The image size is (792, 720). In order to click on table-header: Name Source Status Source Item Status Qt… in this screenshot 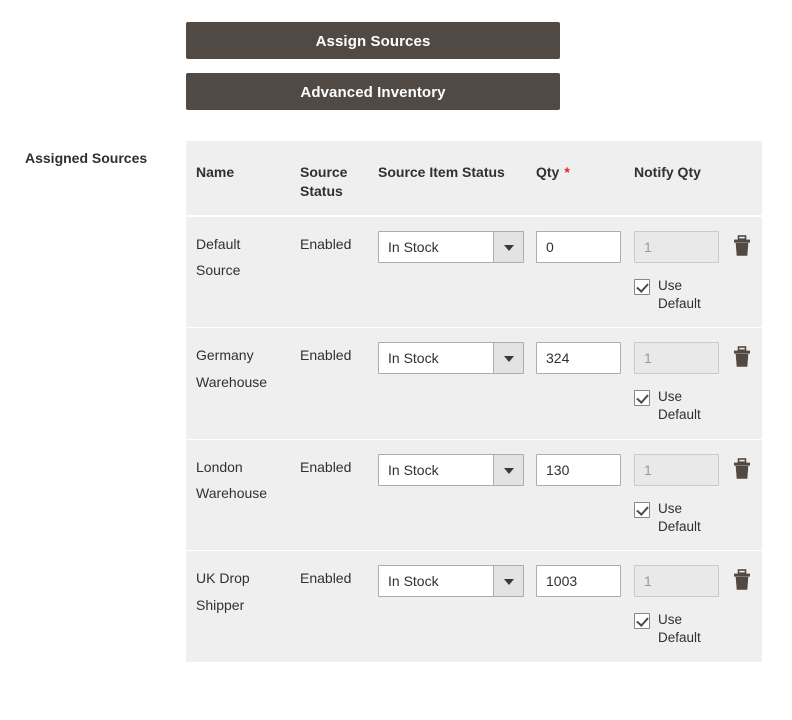, I will do `click(474, 178)`.